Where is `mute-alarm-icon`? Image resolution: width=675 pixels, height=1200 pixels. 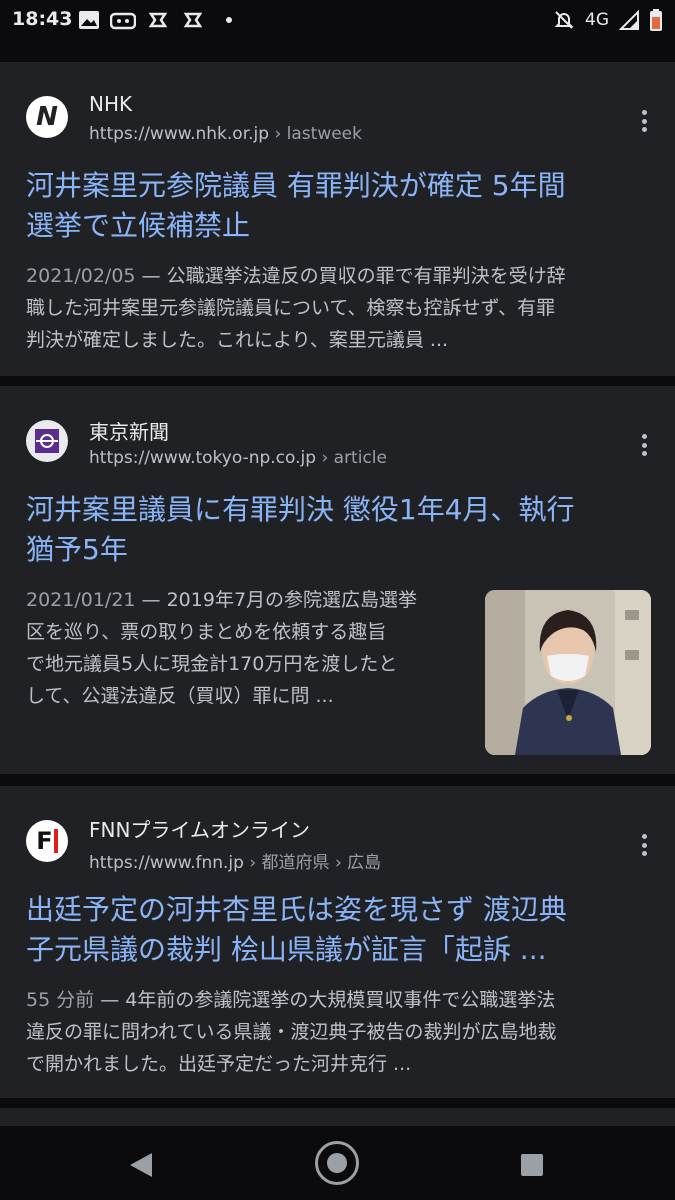
mute-alarm-icon is located at coordinates (564, 20).